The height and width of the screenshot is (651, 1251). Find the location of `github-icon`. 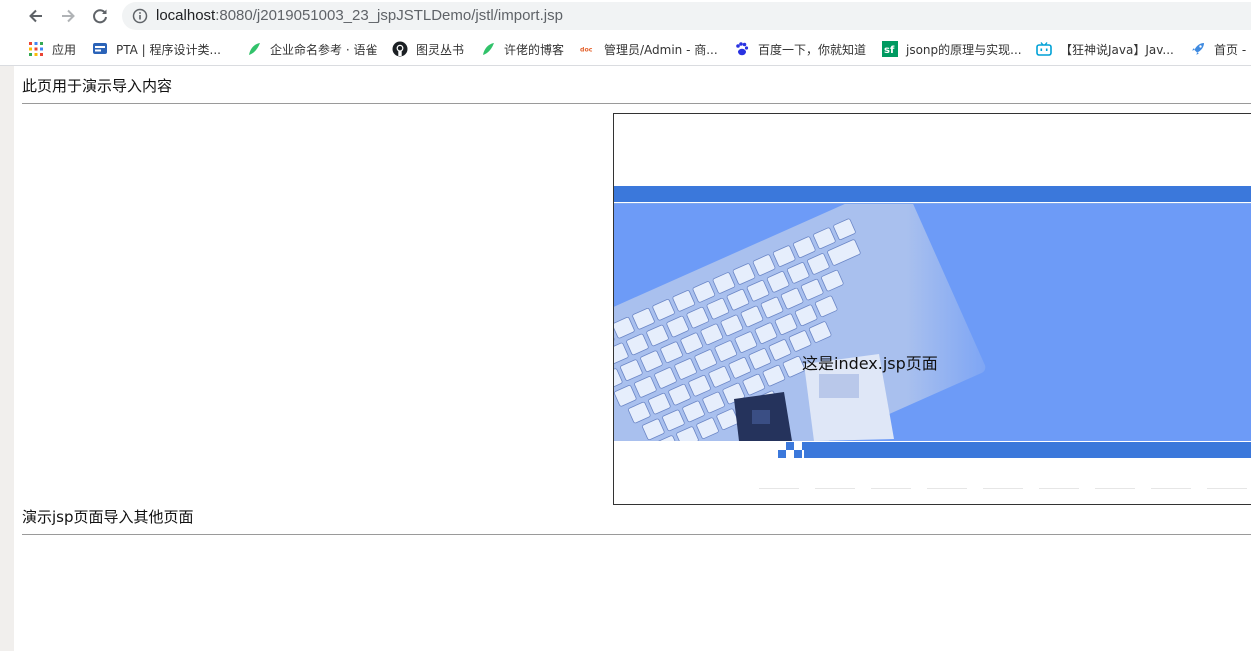

github-icon is located at coordinates (400, 49).